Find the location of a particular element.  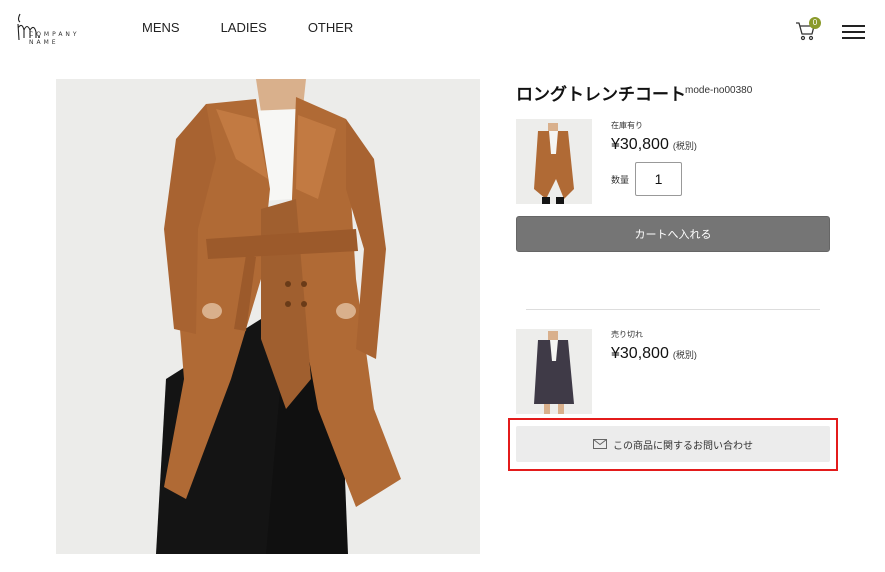

main-nav: MENS LADIES OTHER is located at coordinates (268, 27).